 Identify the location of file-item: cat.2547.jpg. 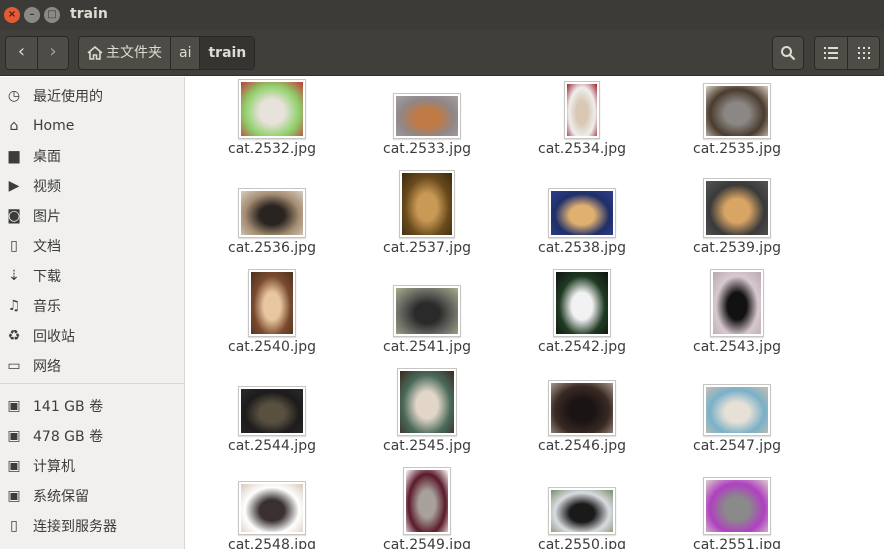
(737, 419).